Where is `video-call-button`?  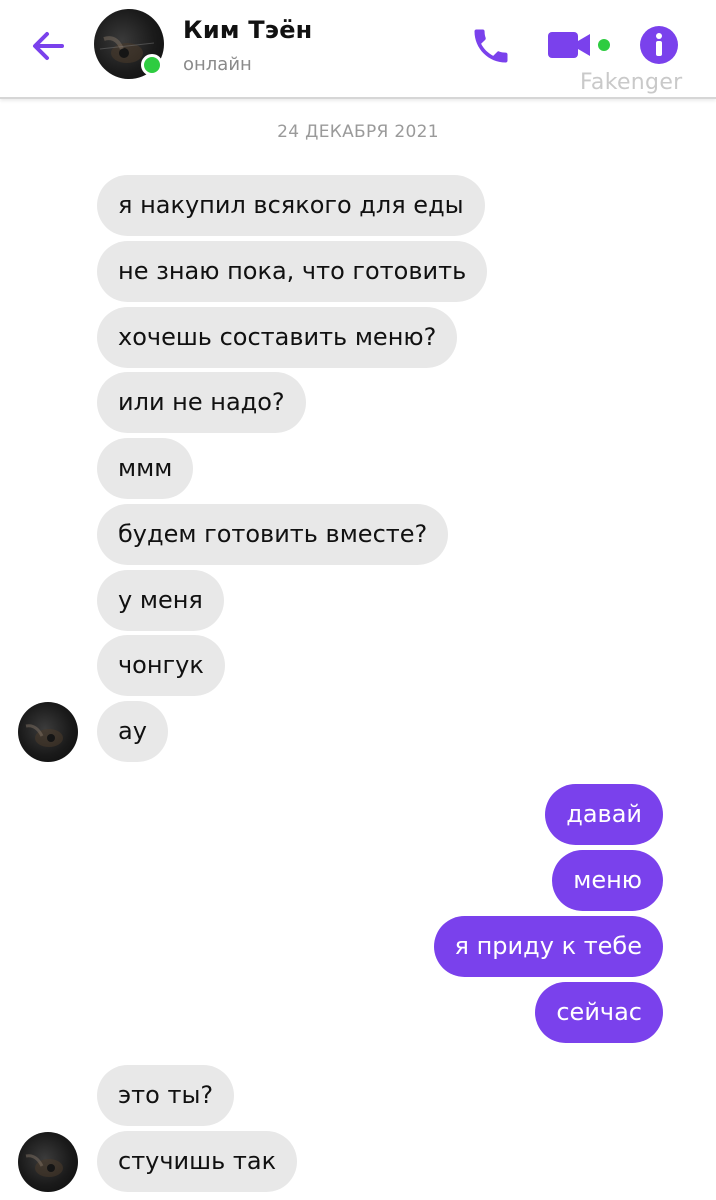 video-call-button is located at coordinates (580, 46).